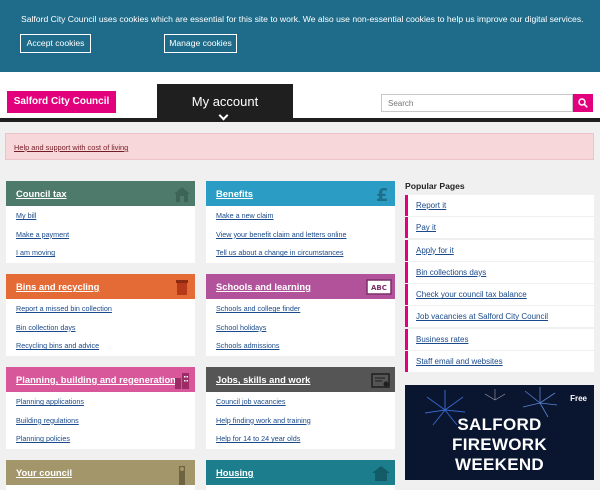  I want to click on my-account-label: My account, so click(225, 101).